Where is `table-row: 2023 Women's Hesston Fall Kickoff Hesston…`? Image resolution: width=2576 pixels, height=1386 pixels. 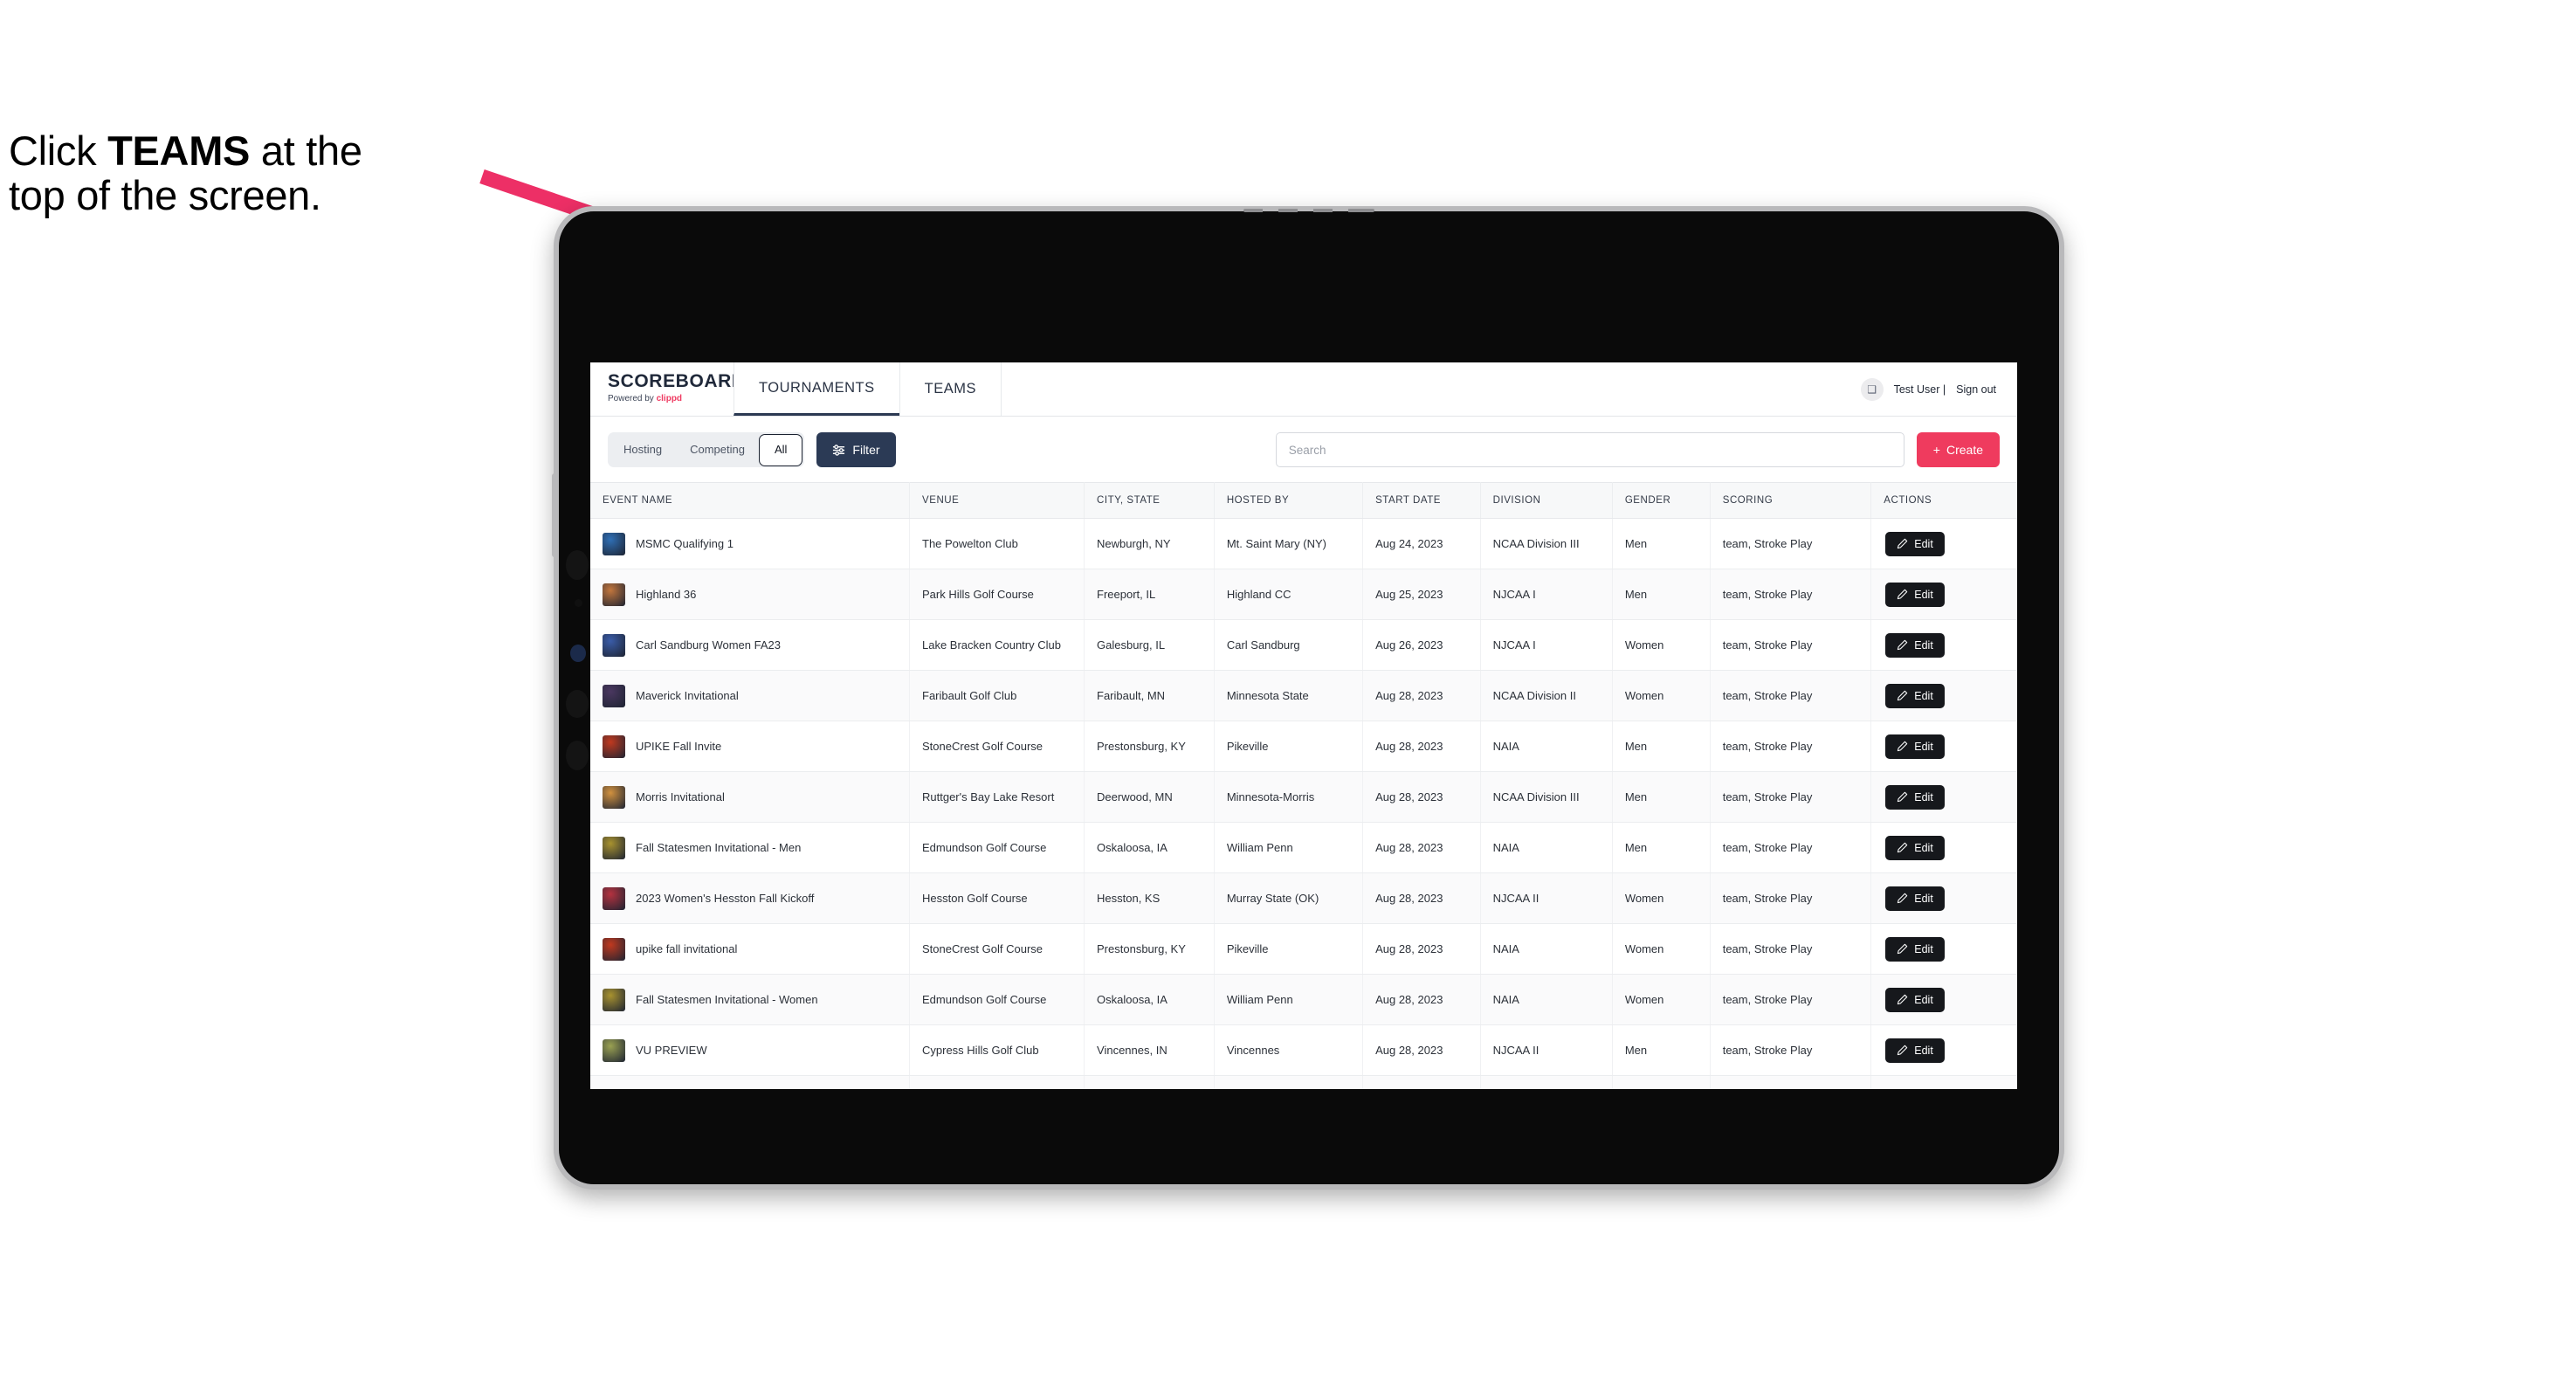
table-row: 2023 Women's Hesston Fall Kickoff Hesston… is located at coordinates (1303, 898).